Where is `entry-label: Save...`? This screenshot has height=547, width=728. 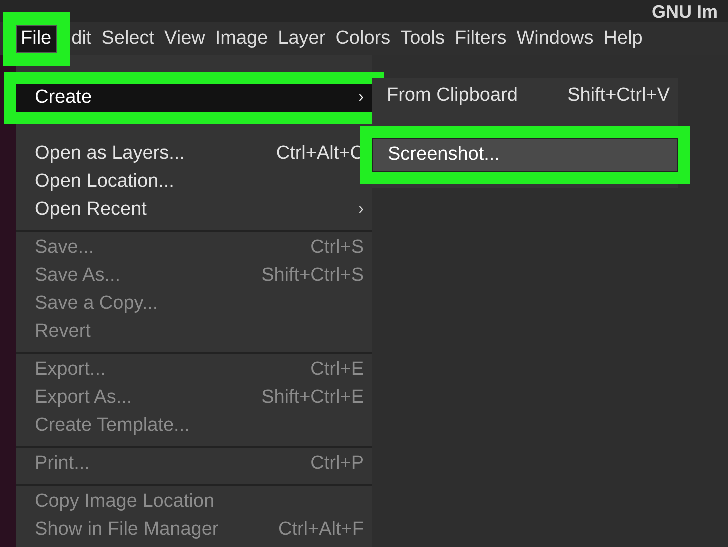
entry-label: Save... is located at coordinates (65, 248).